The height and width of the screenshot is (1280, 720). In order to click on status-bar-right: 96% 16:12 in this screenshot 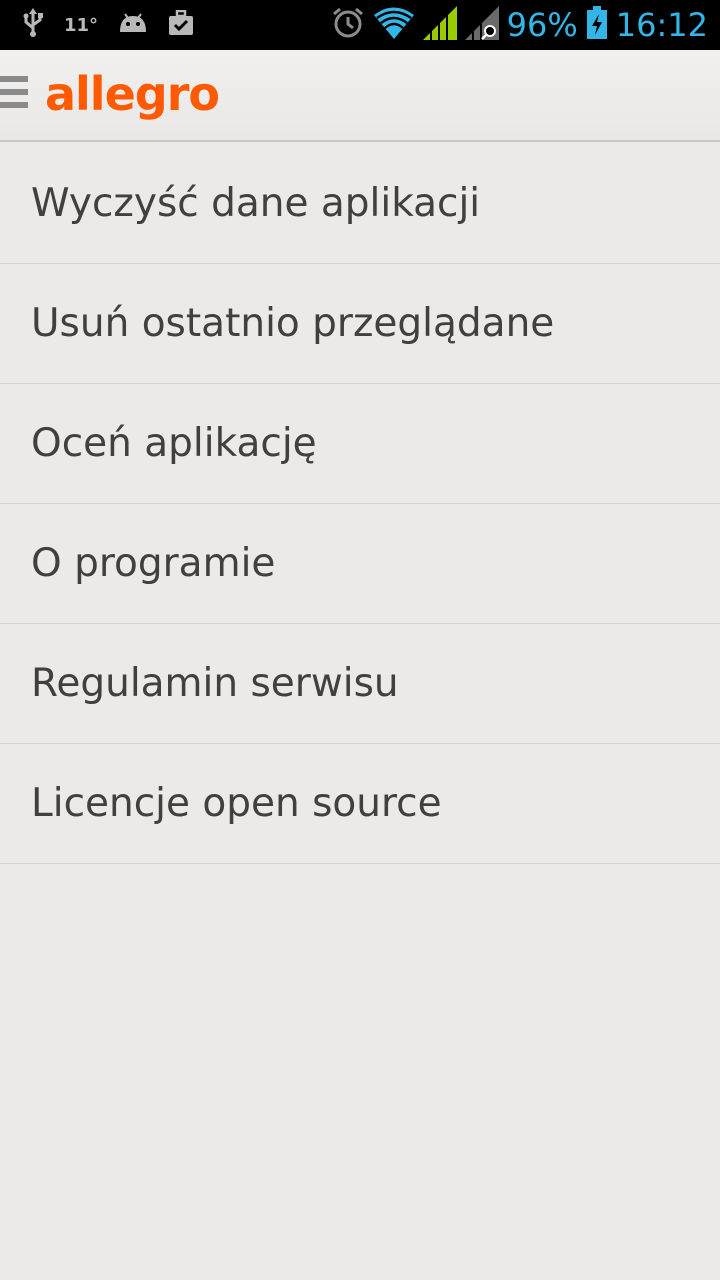, I will do `click(519, 25)`.